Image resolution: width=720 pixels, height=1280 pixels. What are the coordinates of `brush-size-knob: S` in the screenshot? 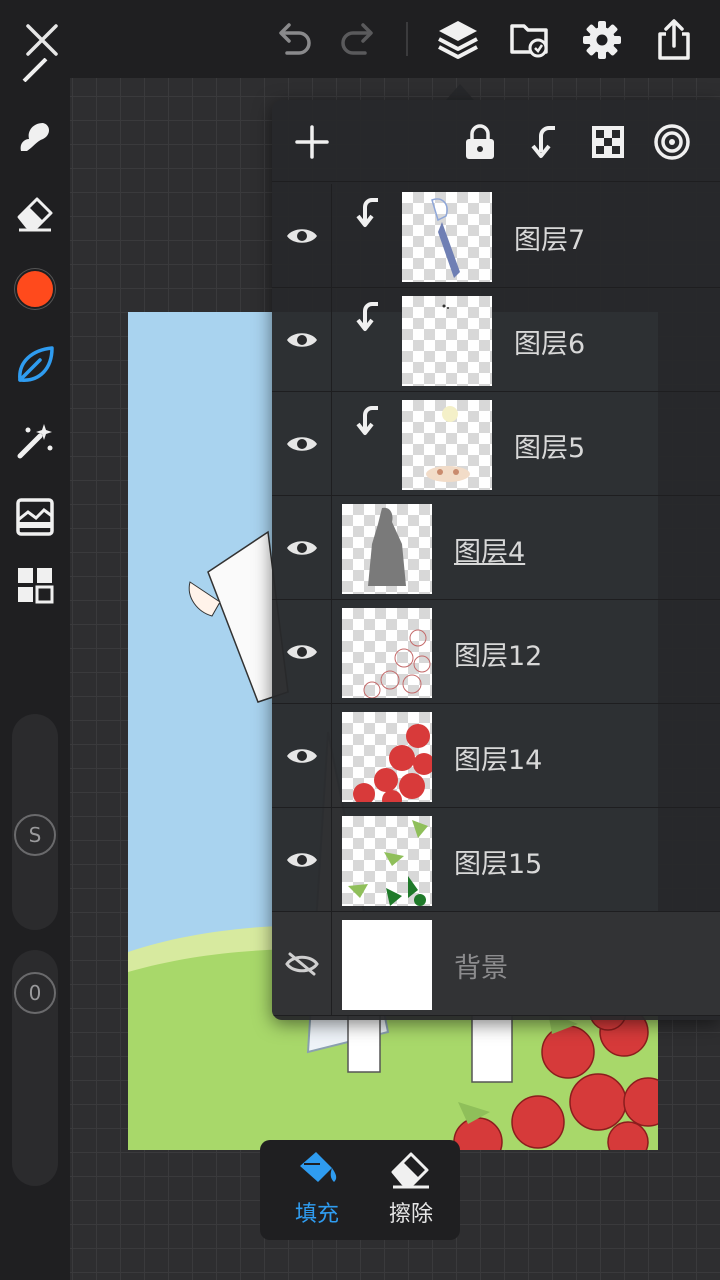 It's located at (35, 835).